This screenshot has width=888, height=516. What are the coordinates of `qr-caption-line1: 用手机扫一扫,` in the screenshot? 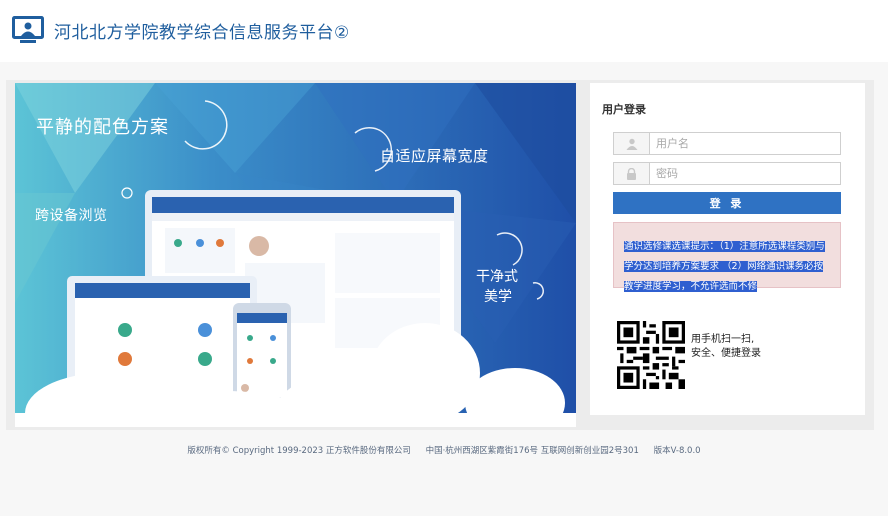 It's located at (723, 339).